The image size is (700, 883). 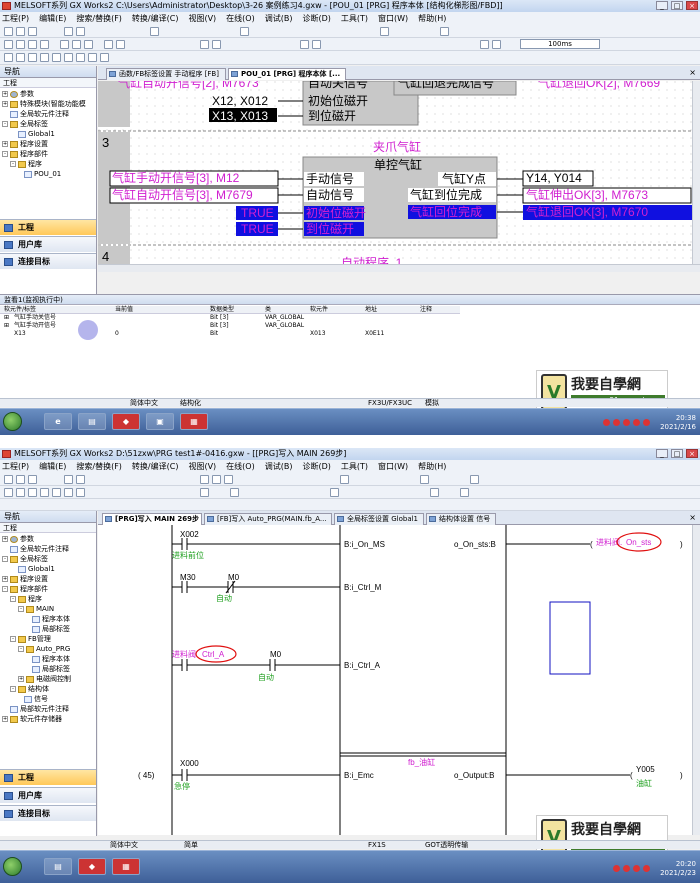 I want to click on menu-project: 工程(P), so click(x=15, y=18).